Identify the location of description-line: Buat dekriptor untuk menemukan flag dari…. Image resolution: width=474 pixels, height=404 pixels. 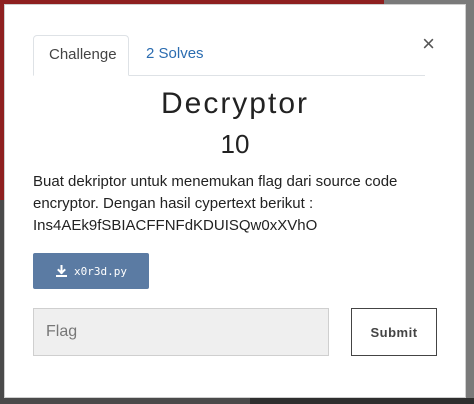
(215, 181).